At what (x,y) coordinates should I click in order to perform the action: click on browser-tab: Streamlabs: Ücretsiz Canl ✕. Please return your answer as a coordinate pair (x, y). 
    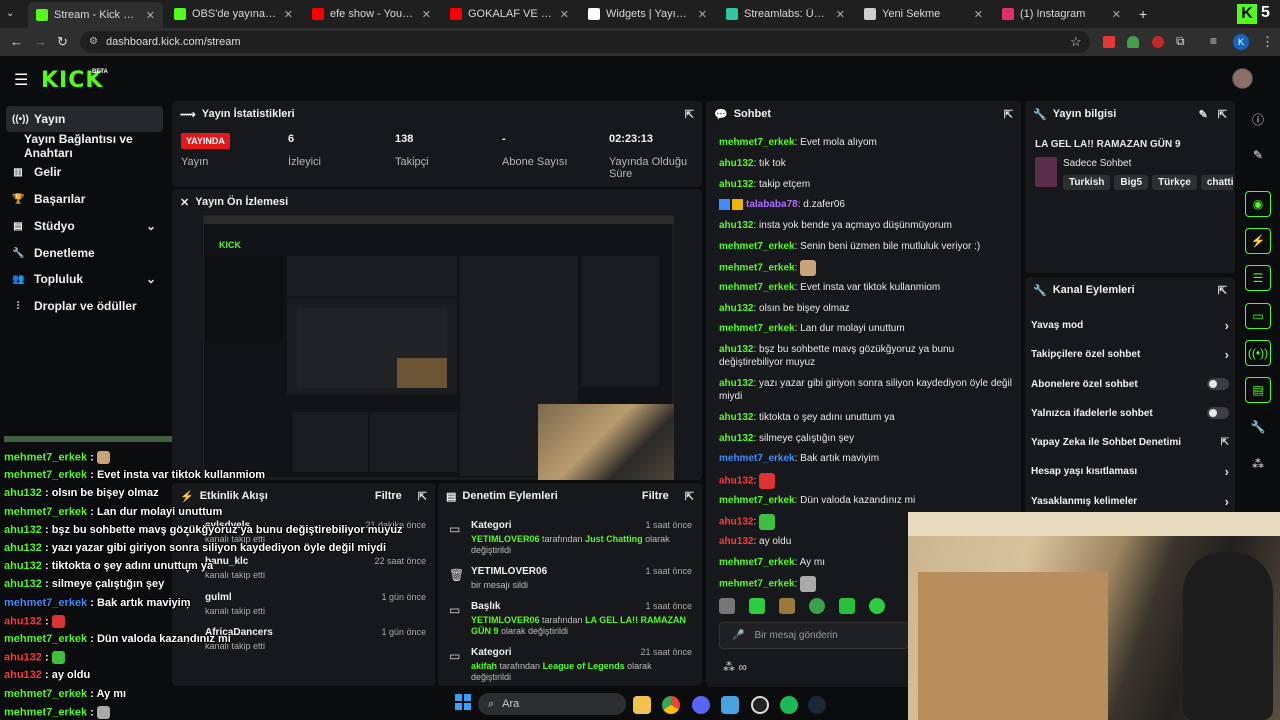
    Looking at the image, I should click on (785, 14).